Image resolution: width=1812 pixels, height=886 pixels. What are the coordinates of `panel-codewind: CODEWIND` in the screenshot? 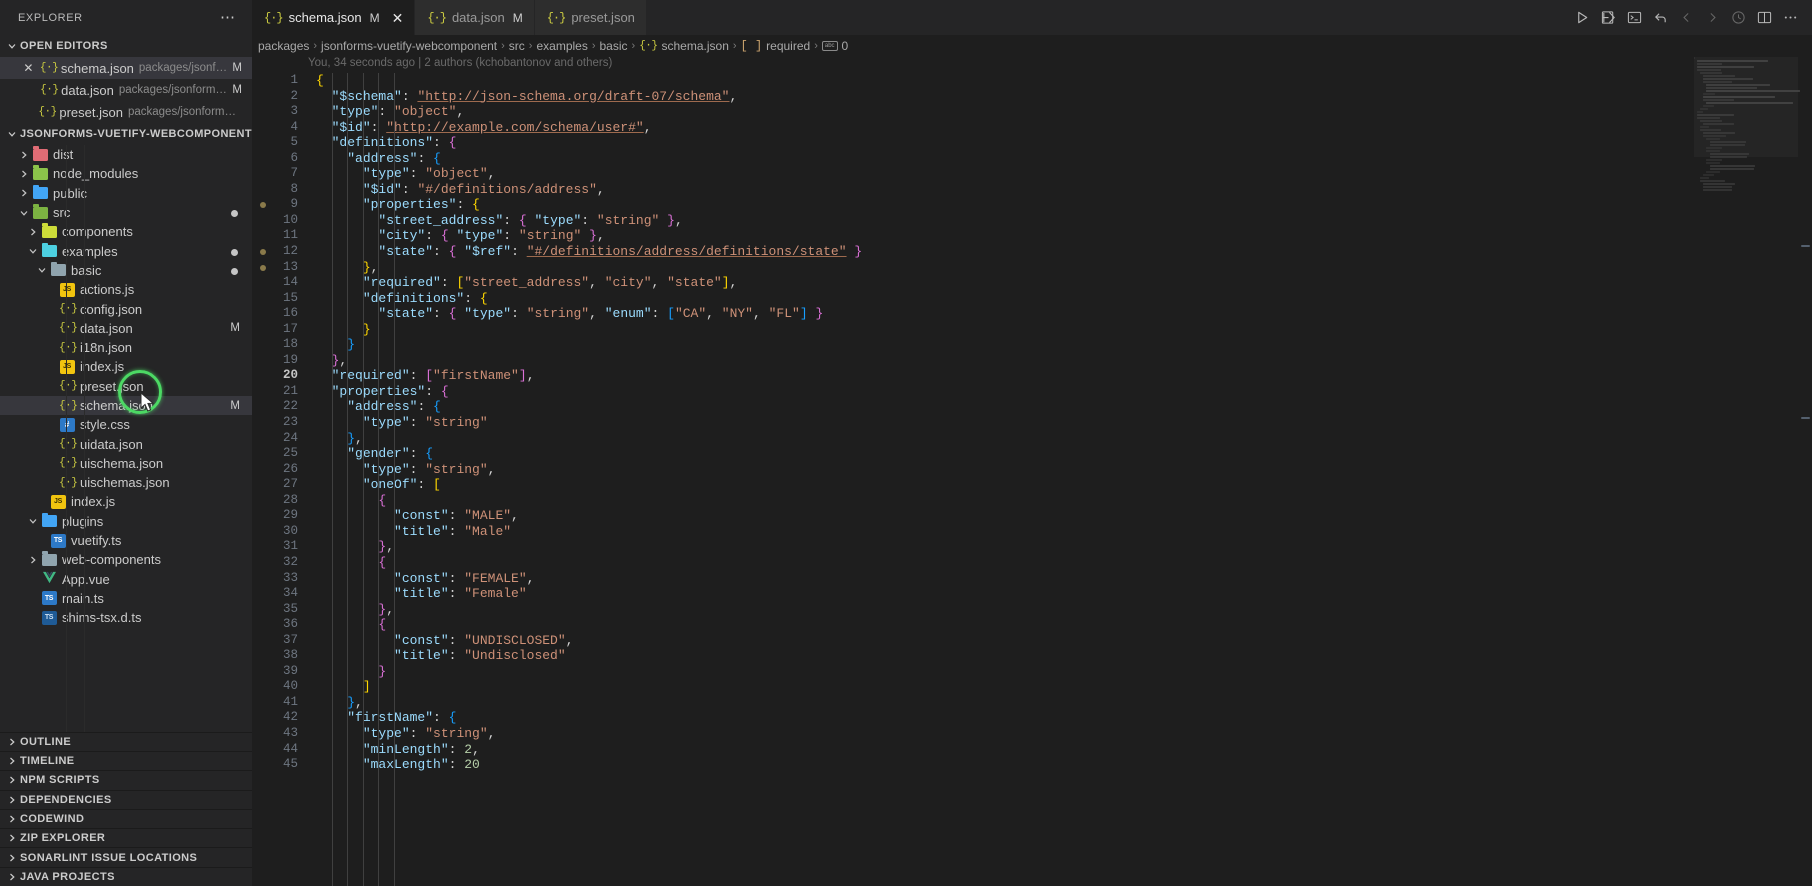 It's located at (126, 818).